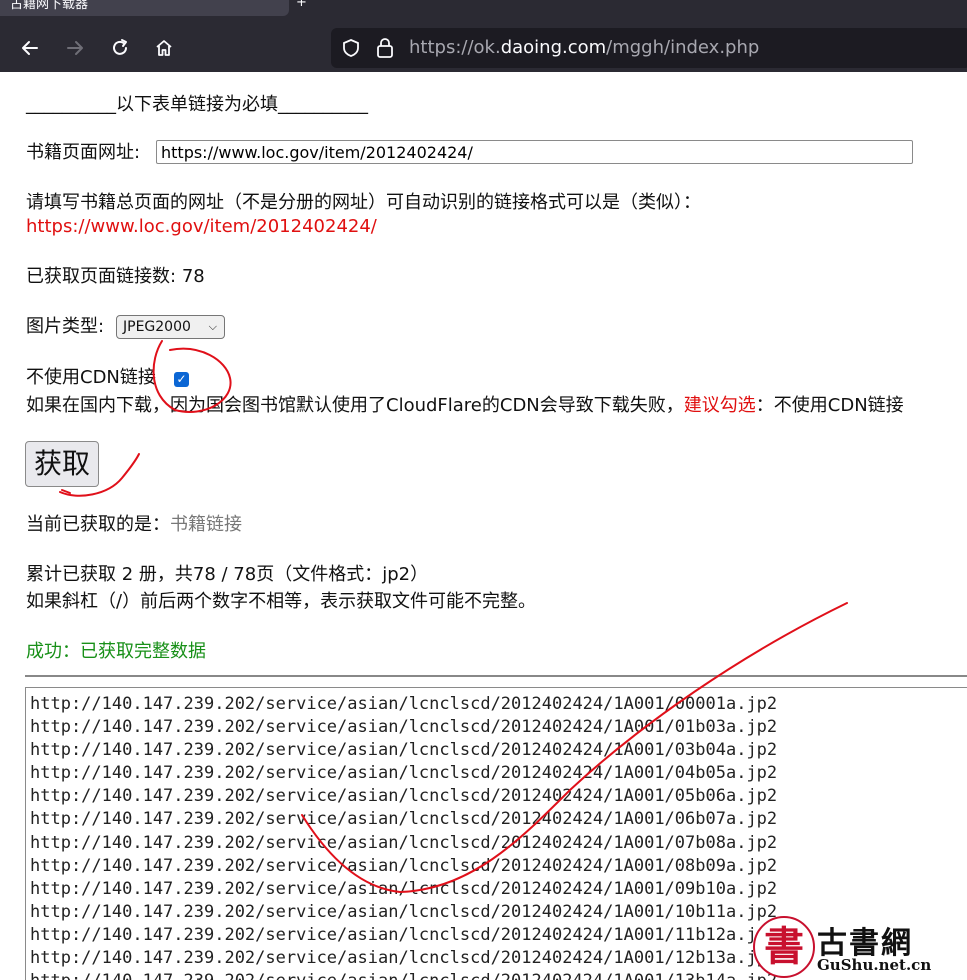  Describe the element at coordinates (856, 946) in the screenshot. I see `gushu-logo: 書 古書網 GuShu.net.cn` at that location.